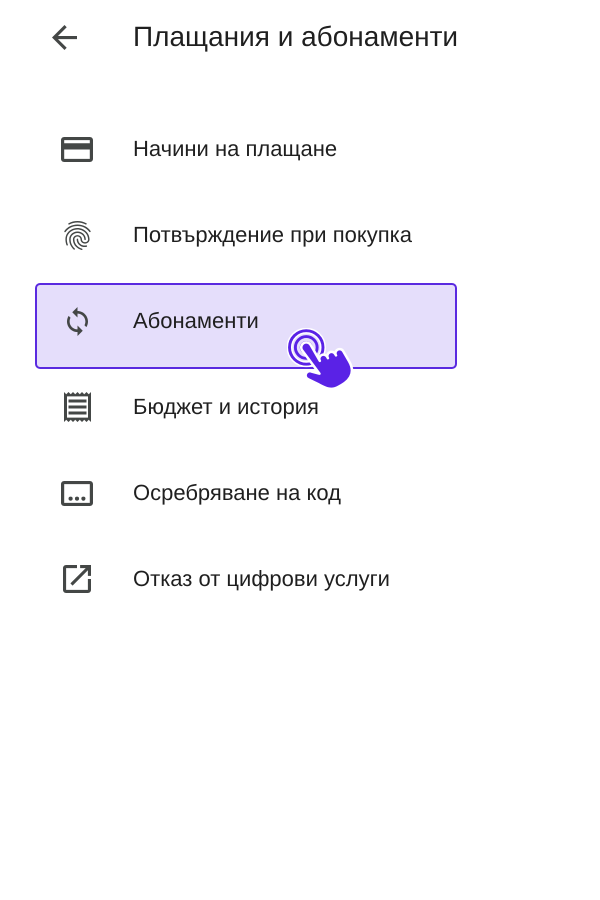  I want to click on menu-item: Бюджет и история, so click(246, 412).